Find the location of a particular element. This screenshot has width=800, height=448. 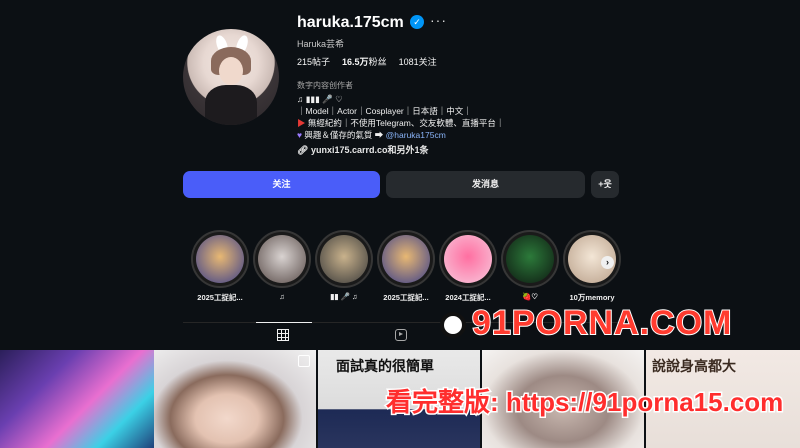

bio-line-3: ▶ 無經紀約｜不使用Telegram、交友軟體、直播平台｜ is located at coordinates (400, 123).